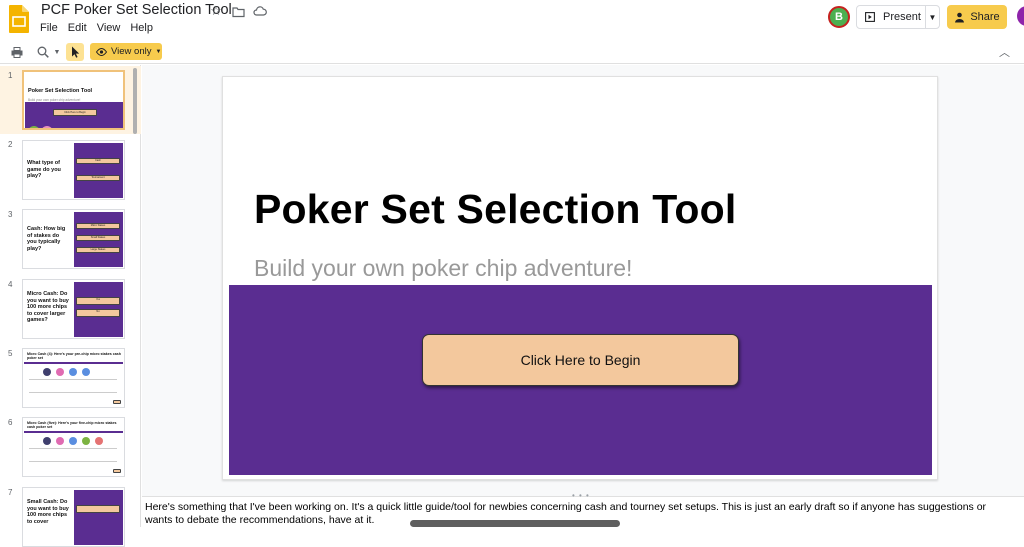  What do you see at coordinates (17, 52) in the screenshot?
I see `print-icon` at bounding box center [17, 52].